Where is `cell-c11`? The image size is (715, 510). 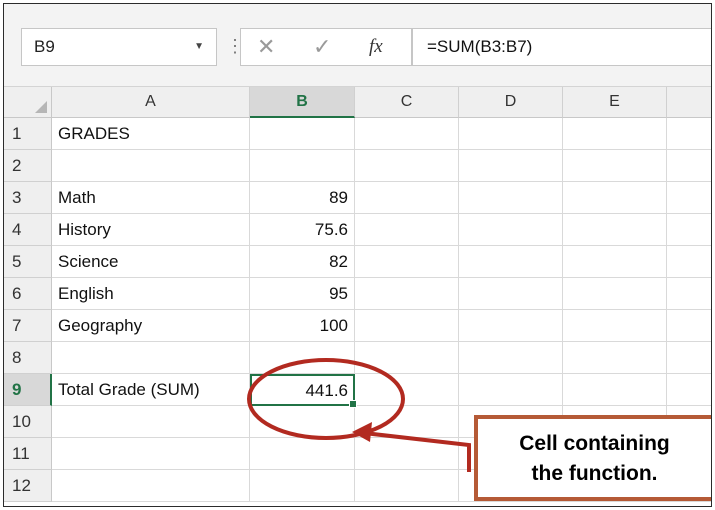 cell-c11 is located at coordinates (407, 454).